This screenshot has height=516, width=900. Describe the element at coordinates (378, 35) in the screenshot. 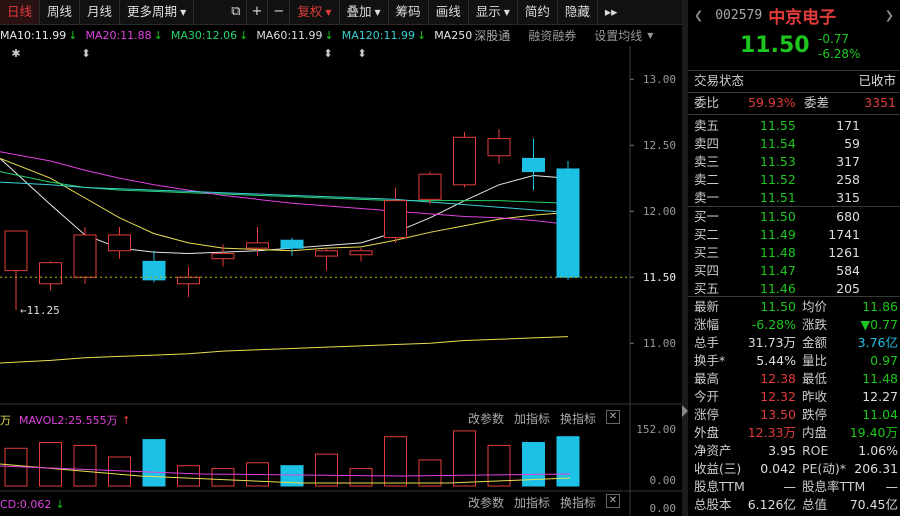

I see `ma120-value: MA120:11.99` at that location.